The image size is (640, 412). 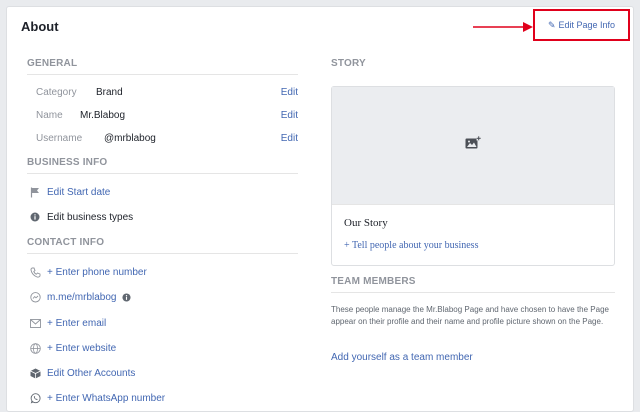 I want to click on add-team-member-link: Add yourself as a team member, so click(x=402, y=357).